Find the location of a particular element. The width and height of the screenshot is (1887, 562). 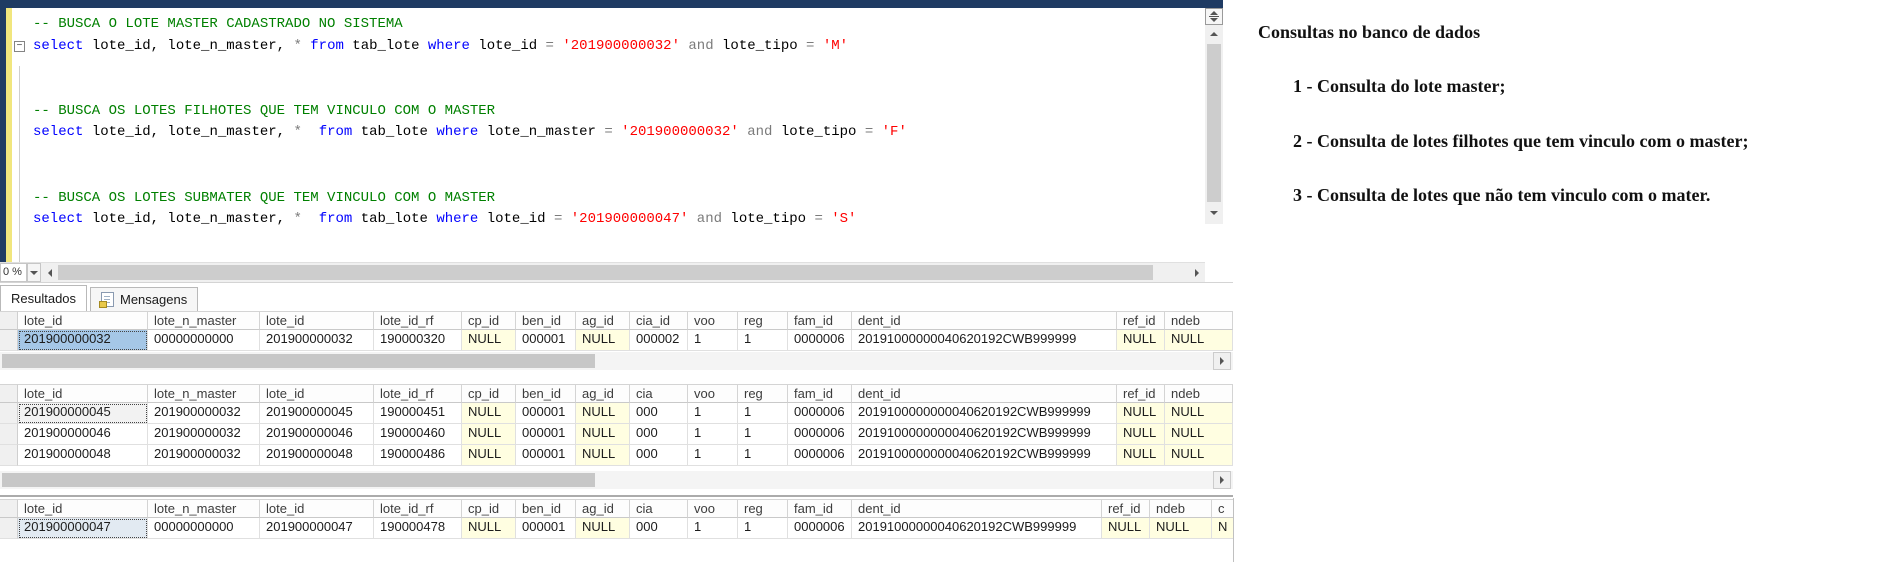

fold-collapse-icon: − is located at coordinates (19, 46).